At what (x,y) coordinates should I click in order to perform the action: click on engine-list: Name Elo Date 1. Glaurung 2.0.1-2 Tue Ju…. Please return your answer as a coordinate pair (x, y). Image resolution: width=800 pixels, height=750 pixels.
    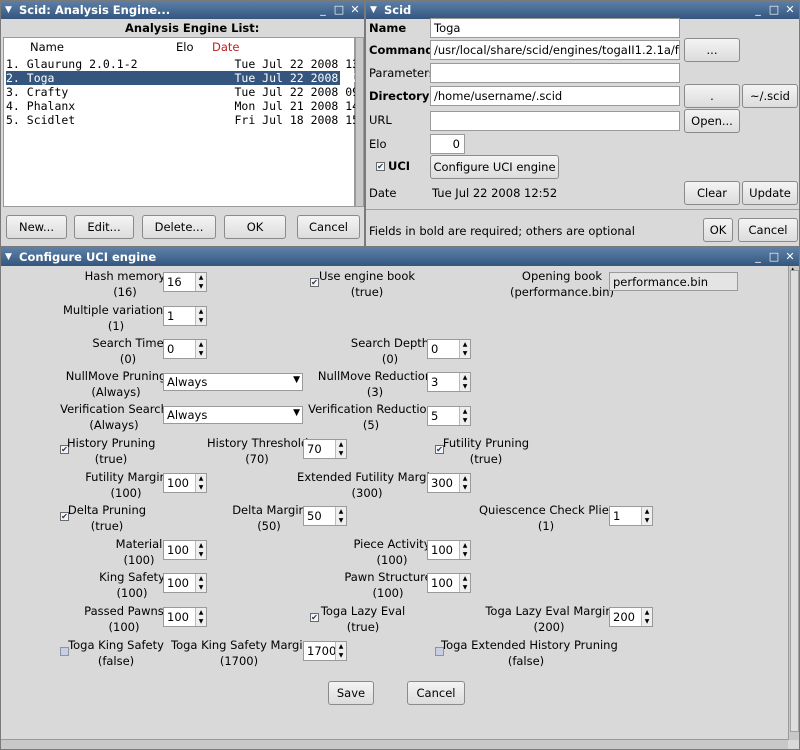
    Looking at the image, I should click on (183, 122).